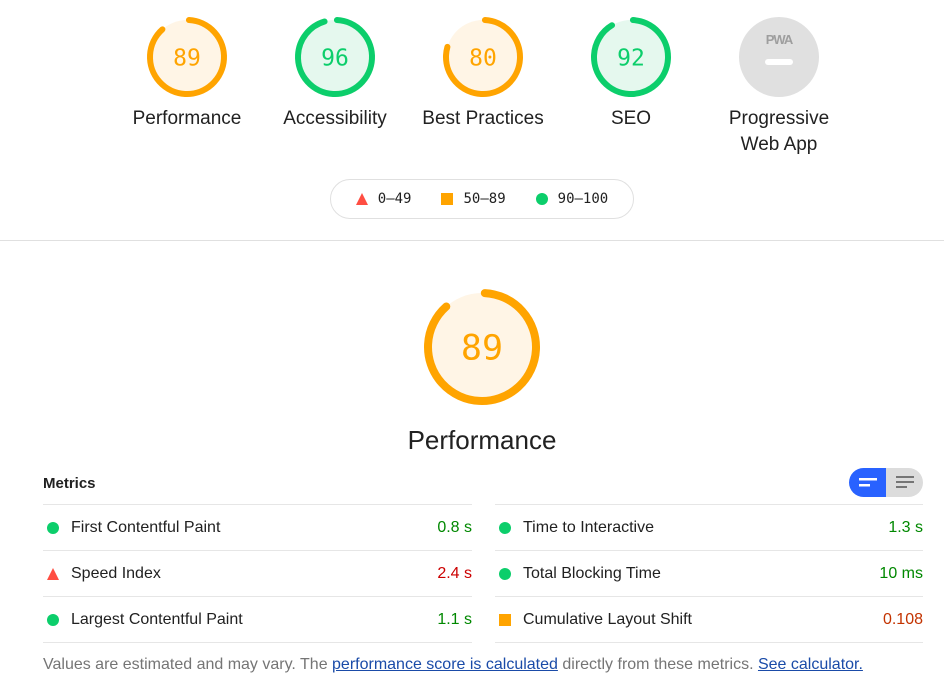 This screenshot has width=944, height=676. What do you see at coordinates (780, 39) in the screenshot?
I see `svg-text: PWA` at bounding box center [780, 39].